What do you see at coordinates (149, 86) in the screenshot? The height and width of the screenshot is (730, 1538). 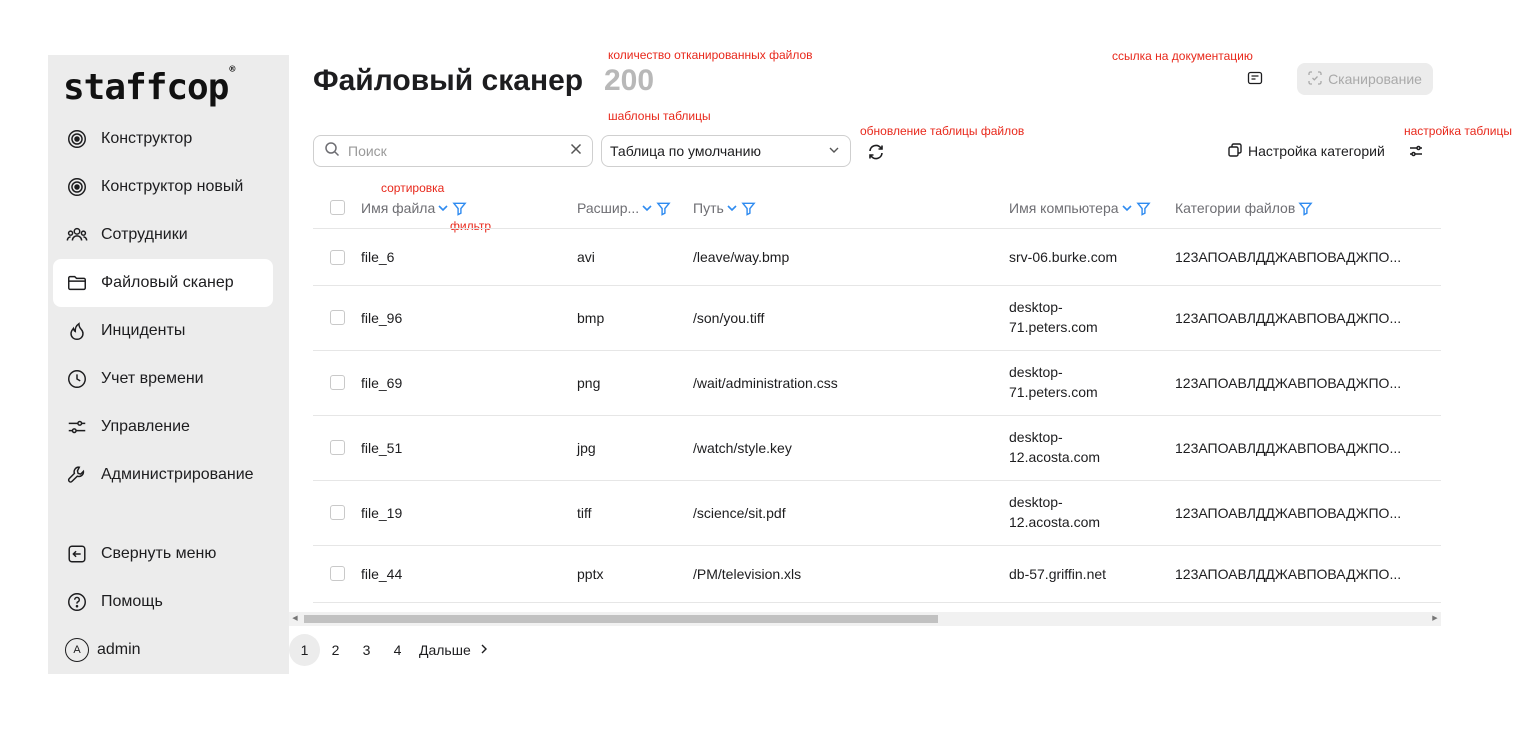 I see `staffcop-logo: staffcop®` at bounding box center [149, 86].